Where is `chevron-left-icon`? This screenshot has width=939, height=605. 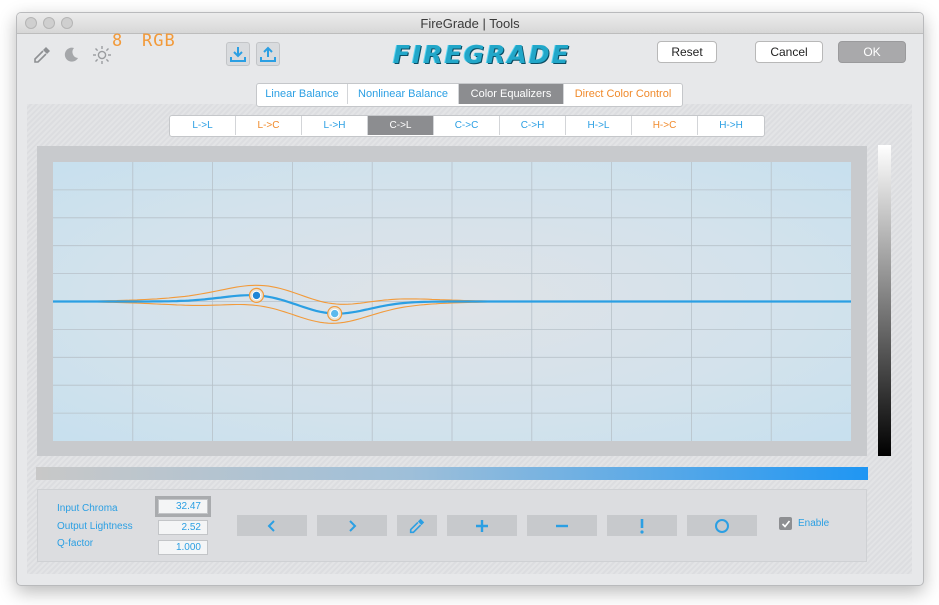
chevron-left-icon is located at coordinates (271, 525).